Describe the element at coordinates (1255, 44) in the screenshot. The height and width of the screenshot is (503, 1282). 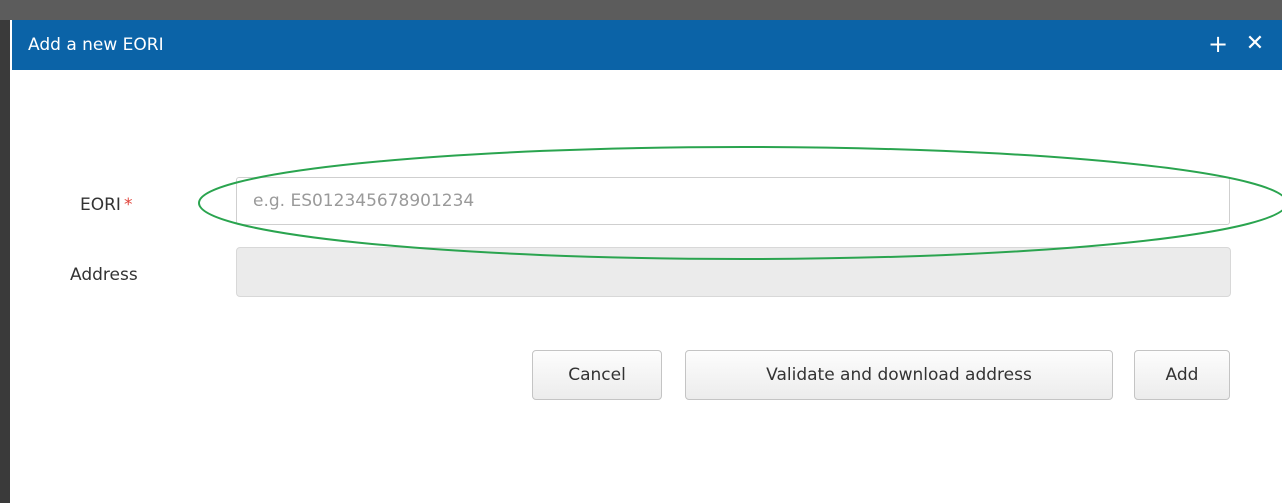
I see `close-icon: ✕` at that location.